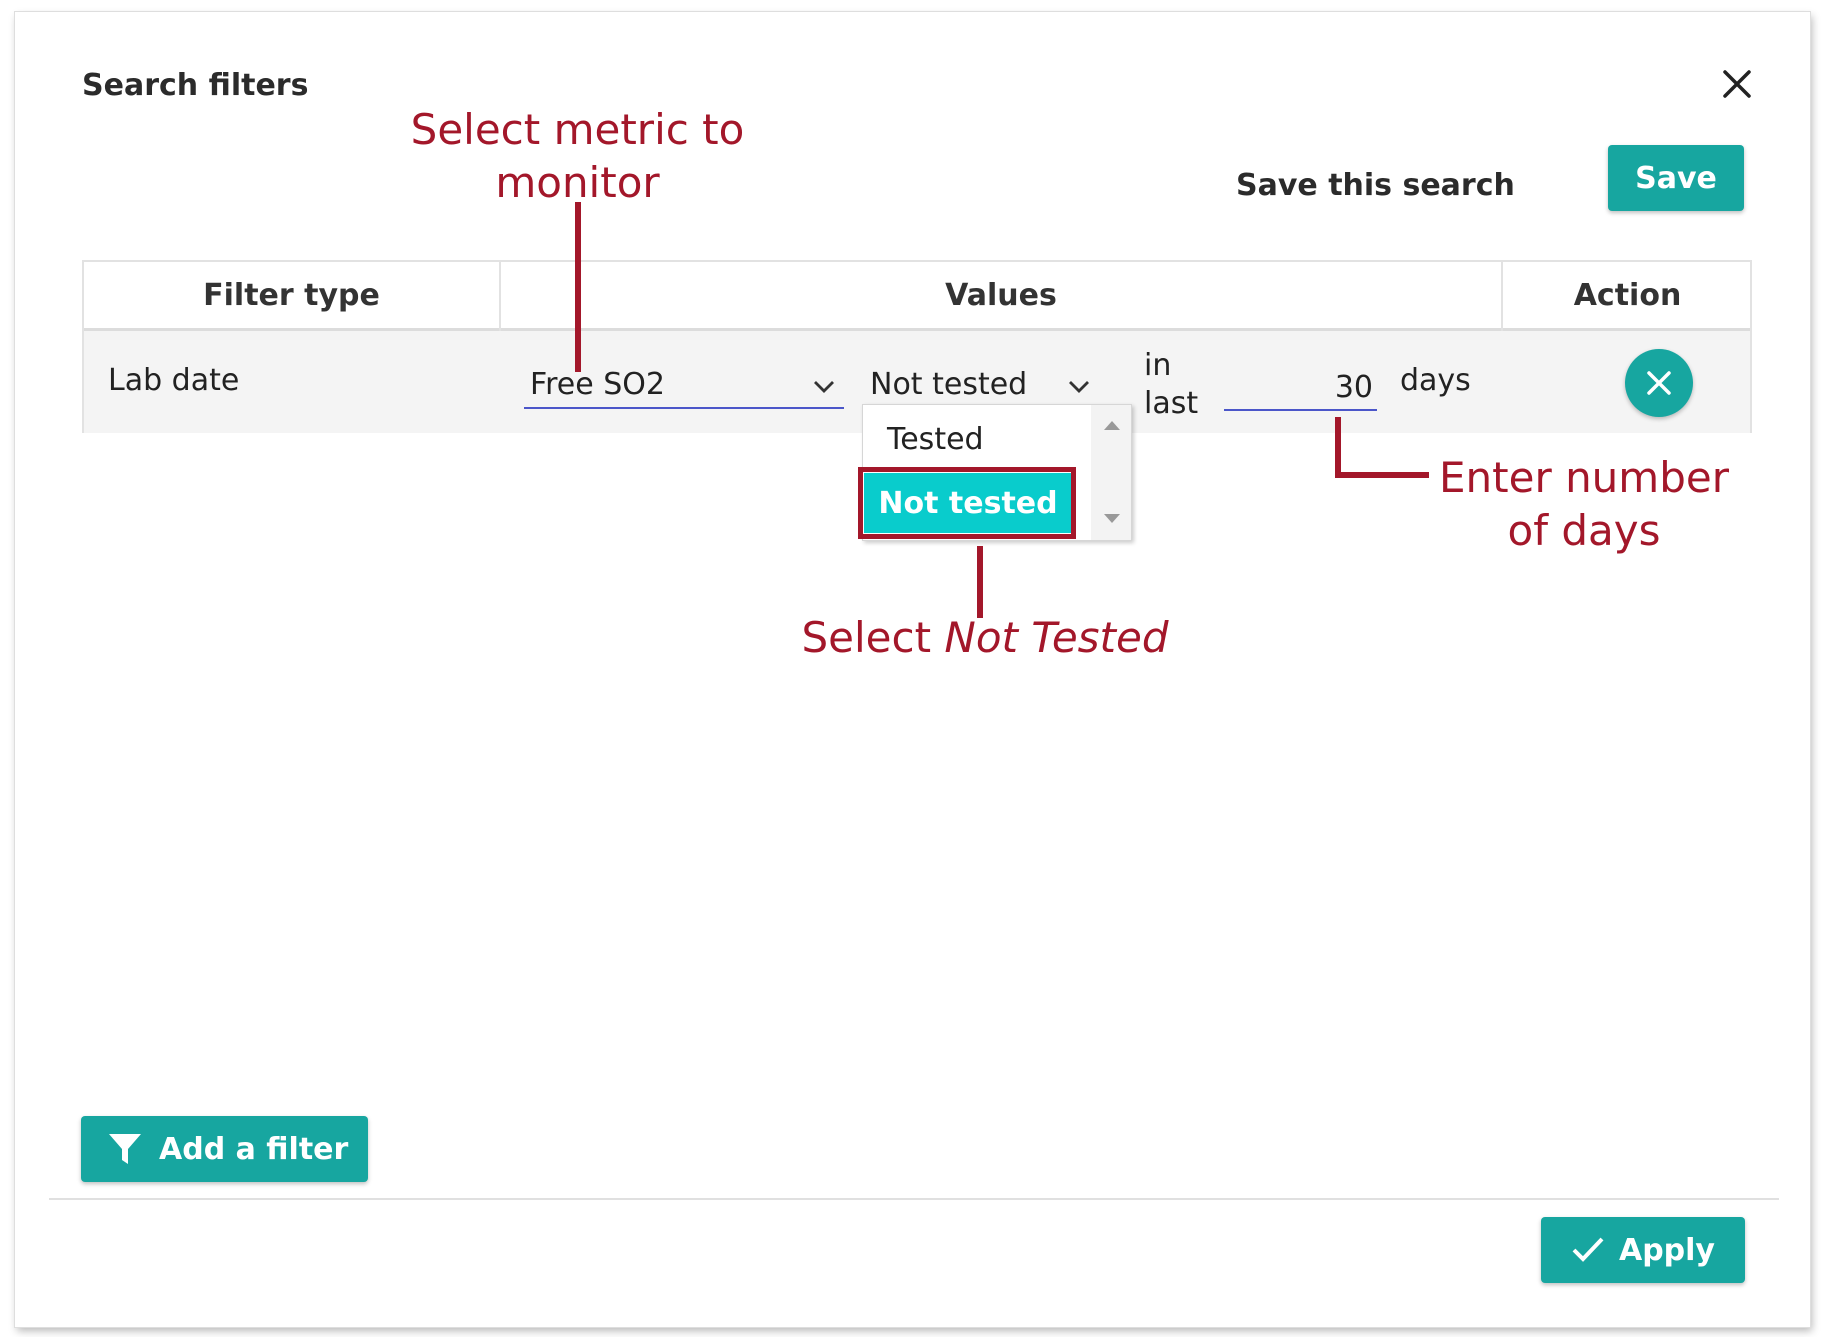 Image resolution: width=1825 pixels, height=1337 pixels. What do you see at coordinates (1338, 447) in the screenshot?
I see `annotation-line-days-vertical` at bounding box center [1338, 447].